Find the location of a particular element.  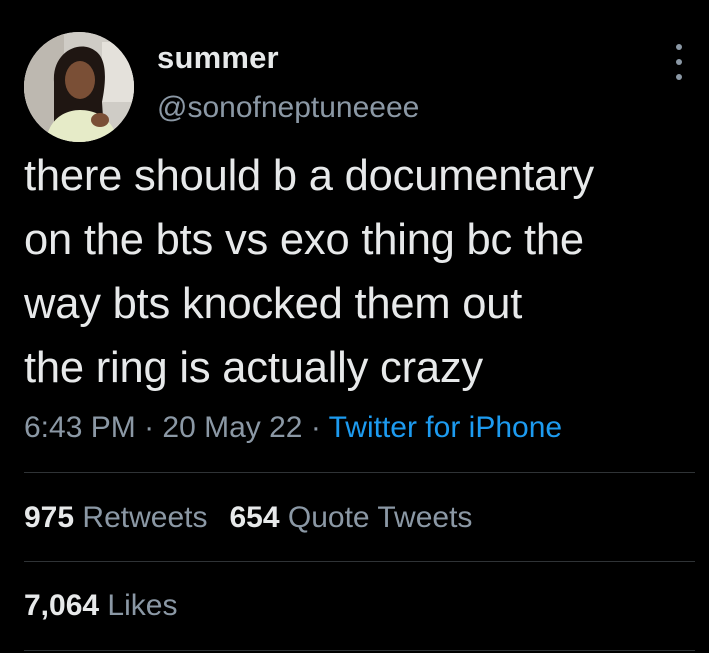

avatar is located at coordinates (79, 87).